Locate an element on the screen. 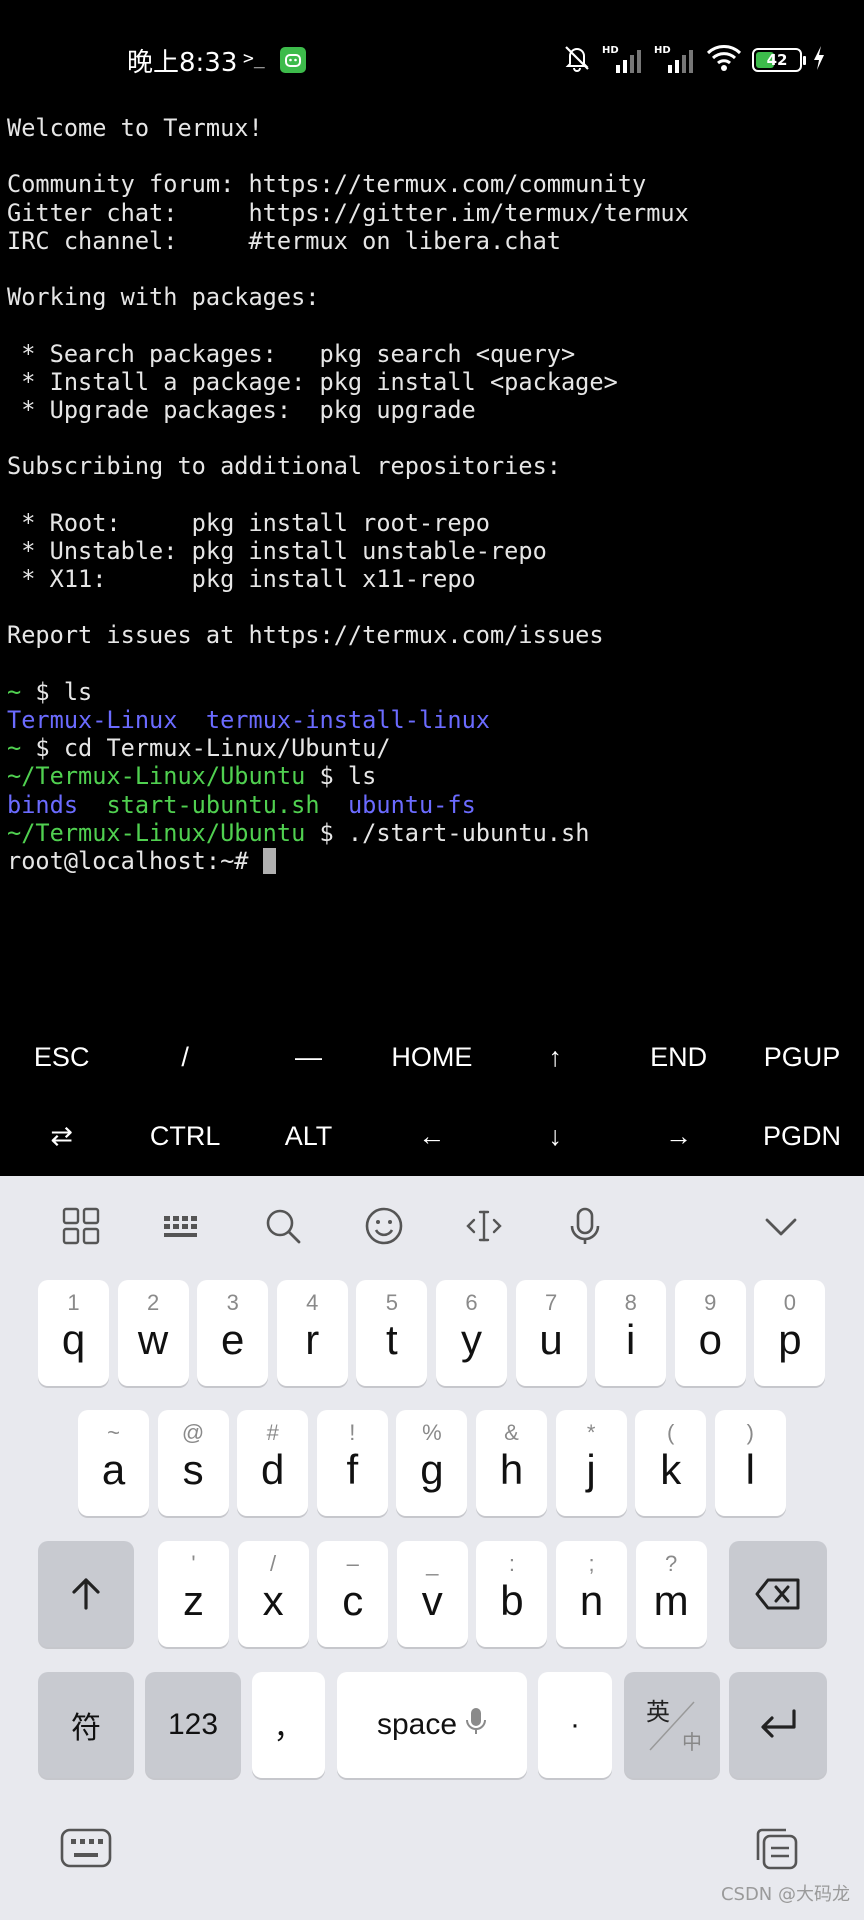 Image resolution: width=864 pixels, height=1920 pixels. key-o: 9o is located at coordinates (710, 1333).